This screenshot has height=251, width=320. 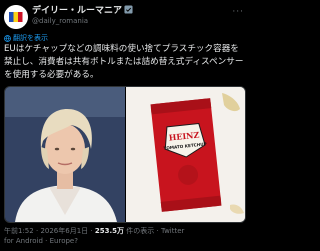 I want to click on post-text-line: 禁止し、消費者は共有ボトルまたは詰め替え式ディスペンサー, so click(x=124, y=62).